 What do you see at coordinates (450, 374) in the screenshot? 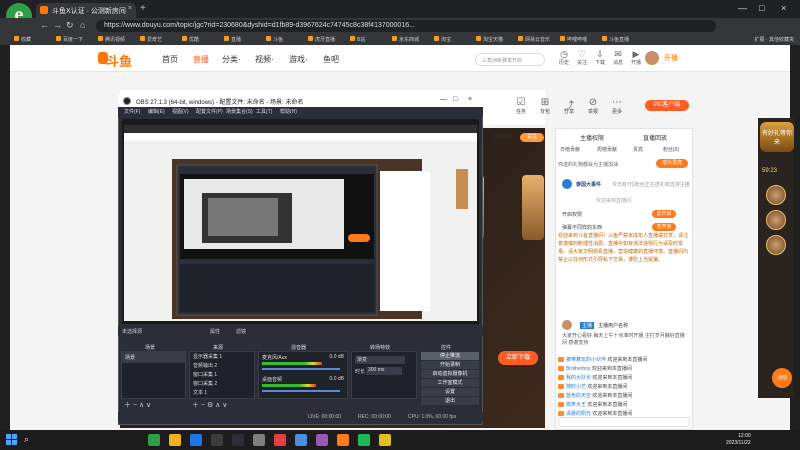
I see `obs-control-button: 启动虚拟摄像机` at bounding box center [450, 374].